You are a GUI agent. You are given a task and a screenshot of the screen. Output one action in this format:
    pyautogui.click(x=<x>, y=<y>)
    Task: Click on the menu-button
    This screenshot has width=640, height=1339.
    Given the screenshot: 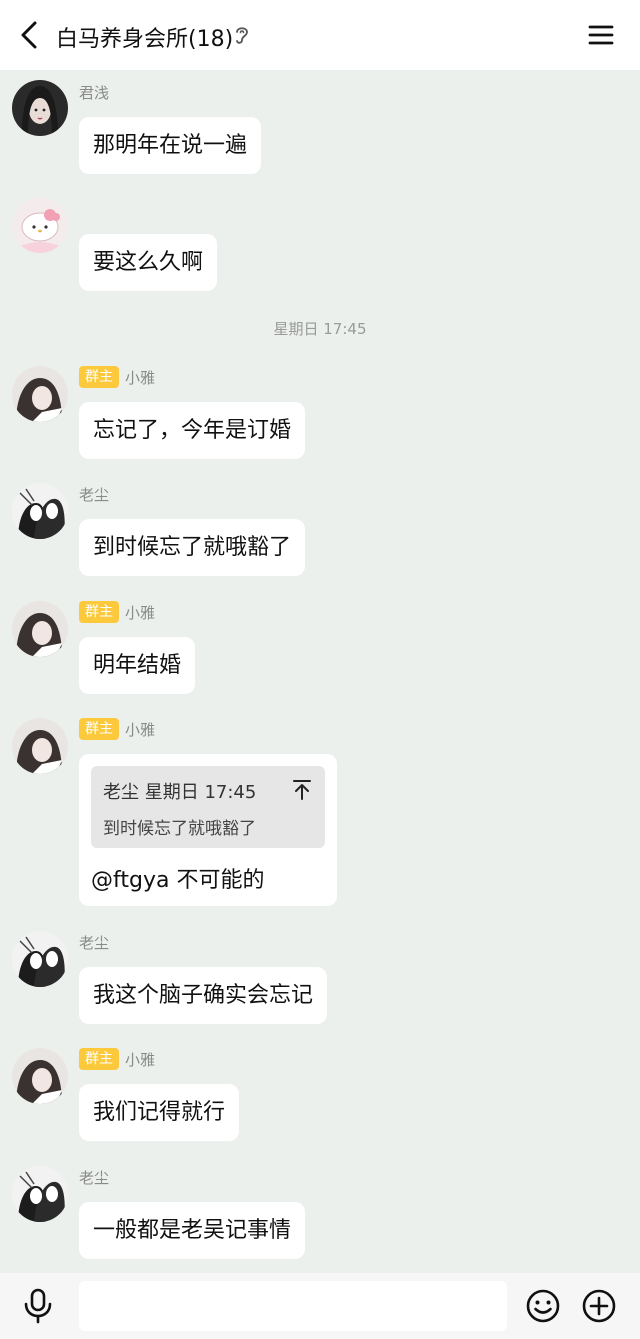 What is the action you would take?
    pyautogui.click(x=601, y=35)
    